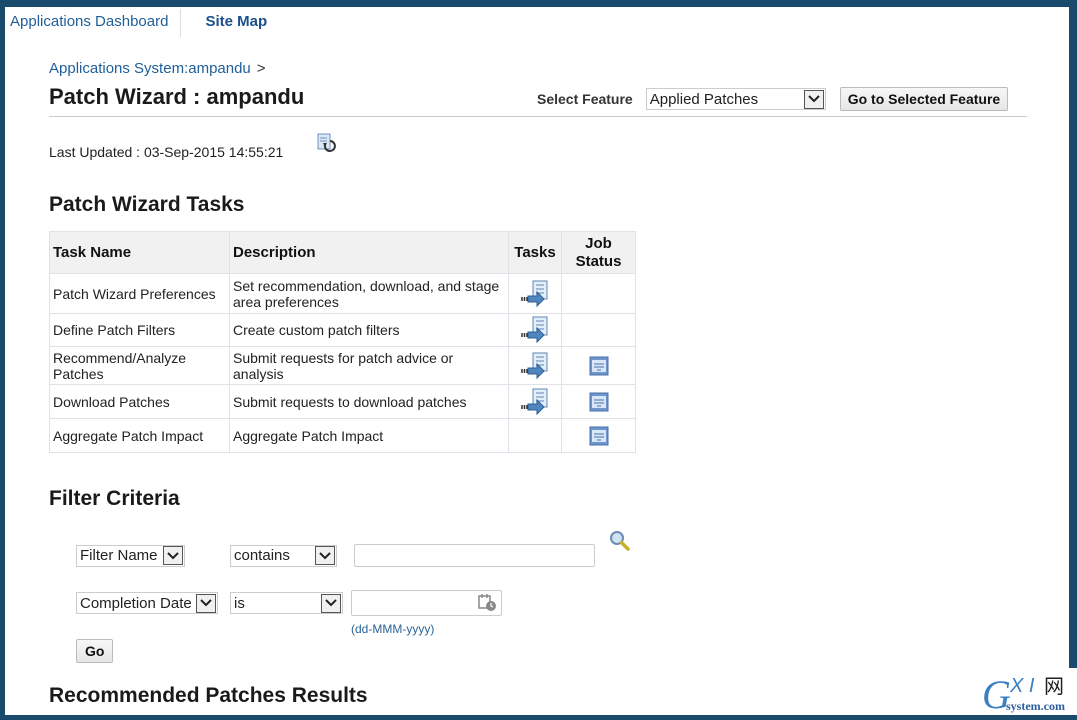 Image resolution: width=1077 pixels, height=720 pixels. Describe the element at coordinates (286, 603) in the screenshot. I see `filter-operator-select-2: is` at that location.